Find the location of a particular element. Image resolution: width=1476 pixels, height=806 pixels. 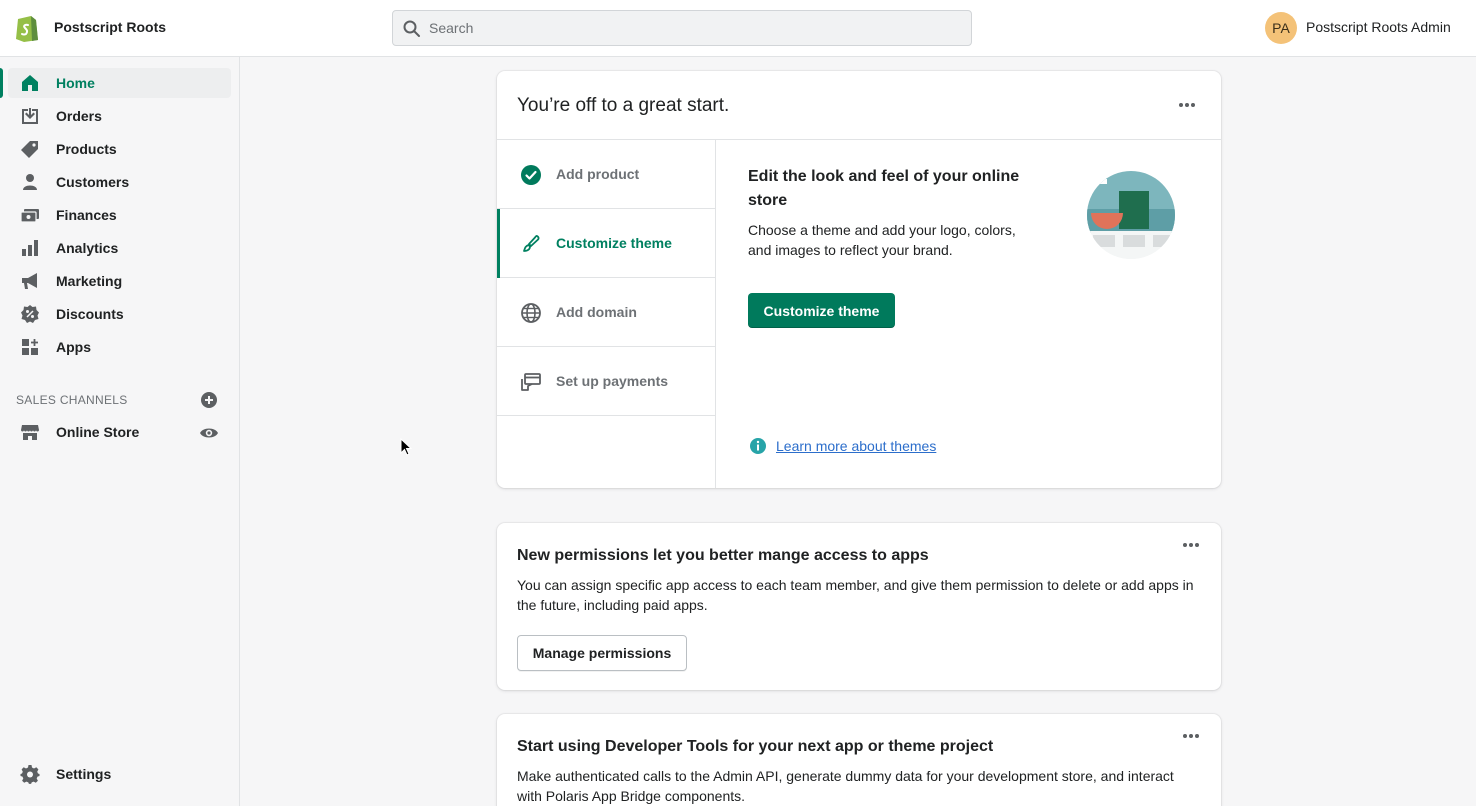

sidebar-item-finances: Finances is located at coordinates (119, 215).